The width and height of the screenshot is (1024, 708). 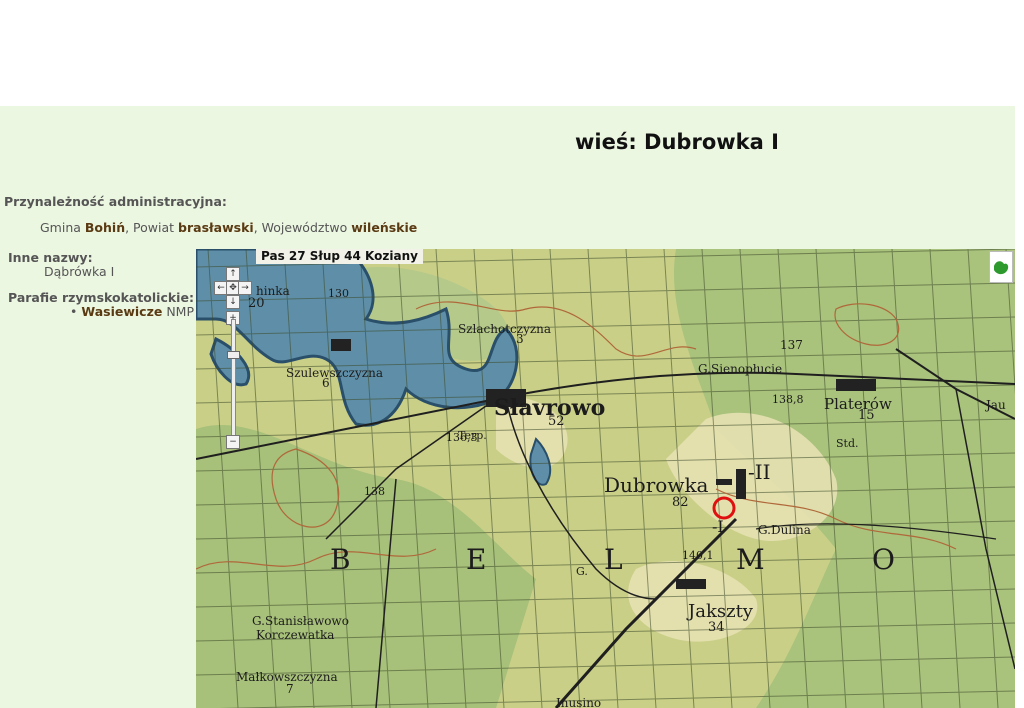 What do you see at coordinates (233, 442) in the screenshot?
I see `zoom-out-icon: −` at bounding box center [233, 442].